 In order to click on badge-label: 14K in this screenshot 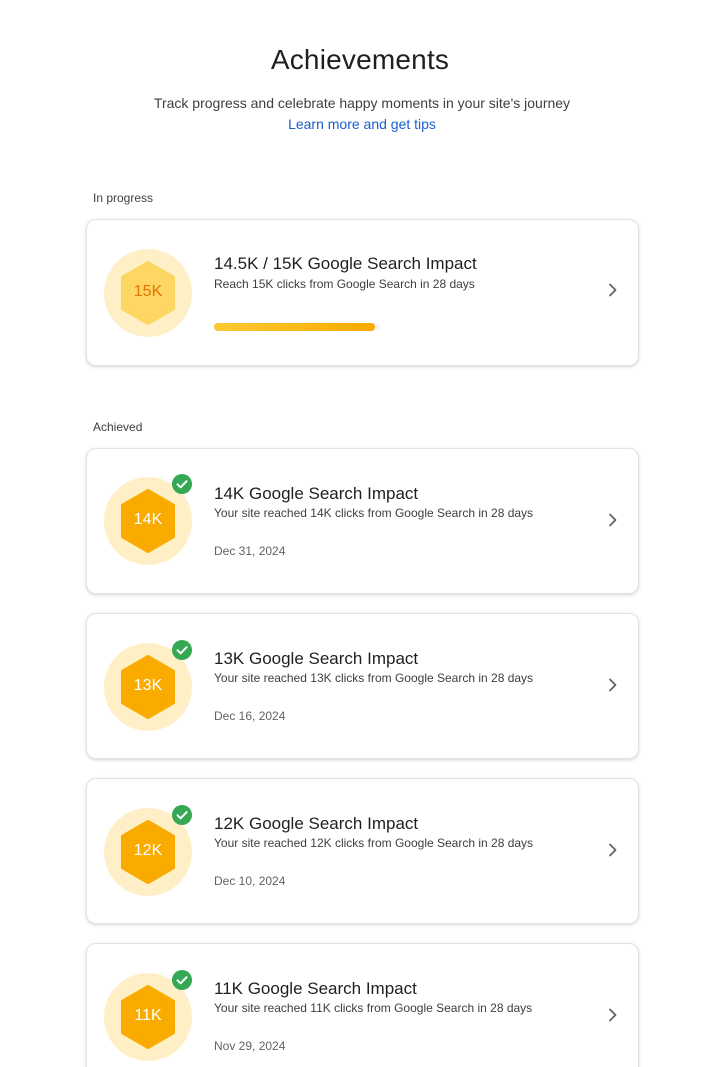, I will do `click(148, 519)`.